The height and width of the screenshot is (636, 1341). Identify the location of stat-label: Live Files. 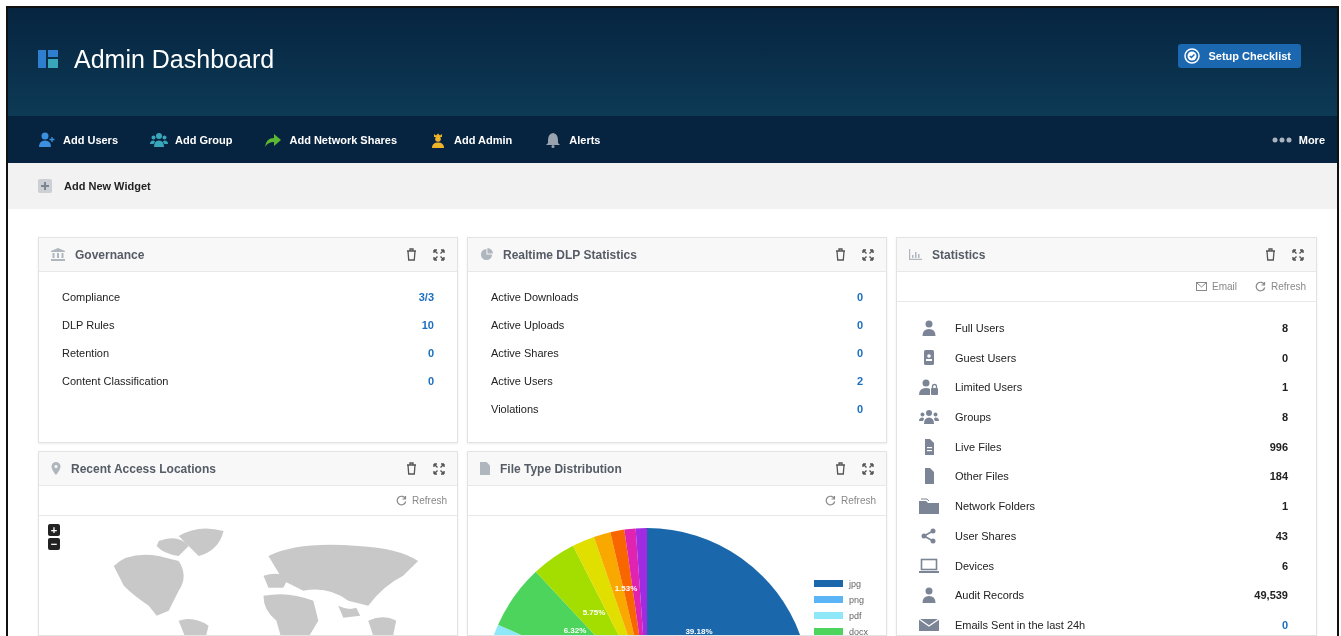
(979, 446).